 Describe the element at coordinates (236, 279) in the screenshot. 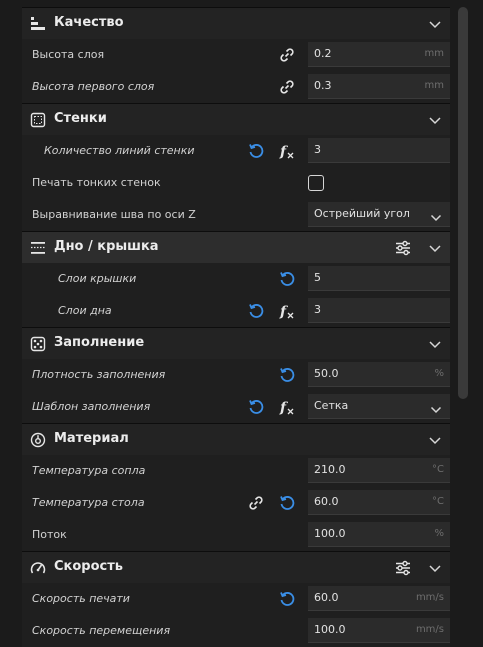

I see `setting-row-top-layers: Слои крышки 5` at that location.